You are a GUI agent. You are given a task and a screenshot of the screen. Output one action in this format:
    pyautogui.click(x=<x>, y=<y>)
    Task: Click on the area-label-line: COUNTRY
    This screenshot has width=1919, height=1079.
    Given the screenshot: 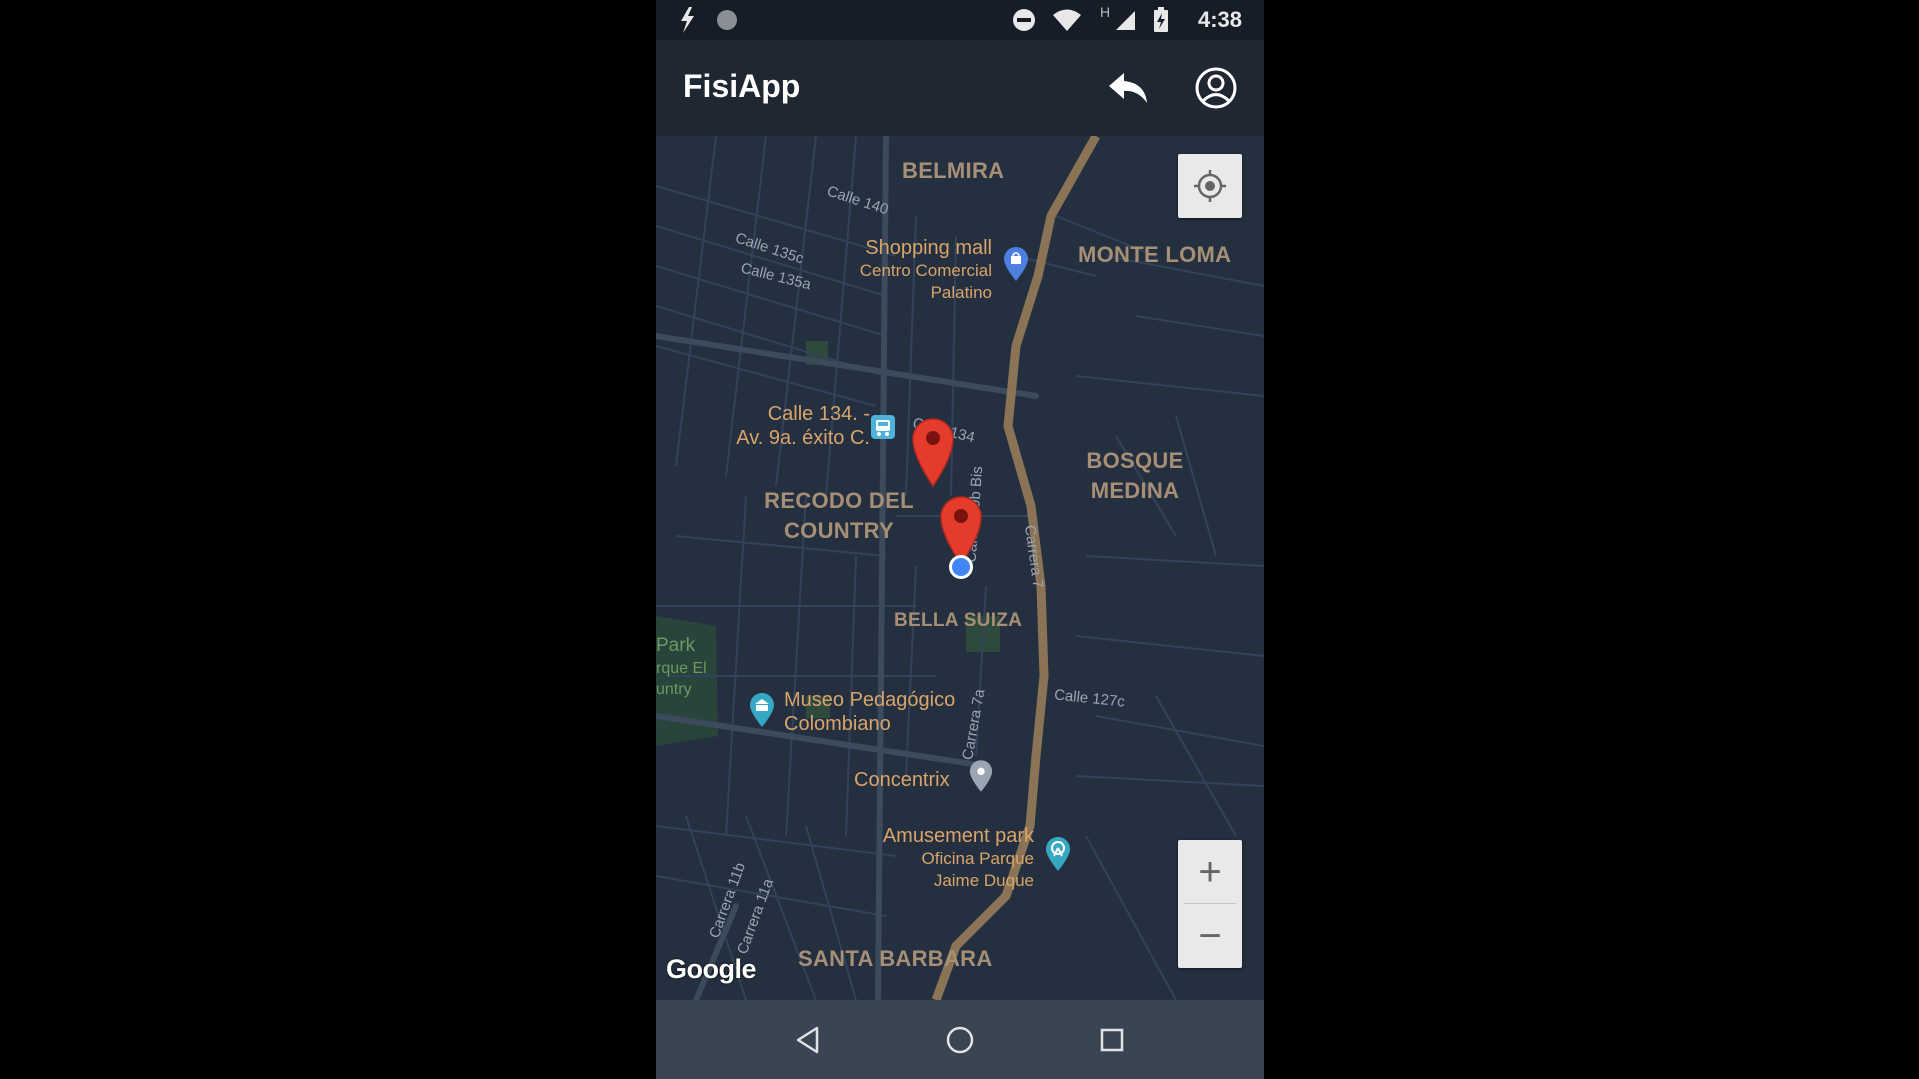 What is the action you would take?
    pyautogui.click(x=839, y=530)
    